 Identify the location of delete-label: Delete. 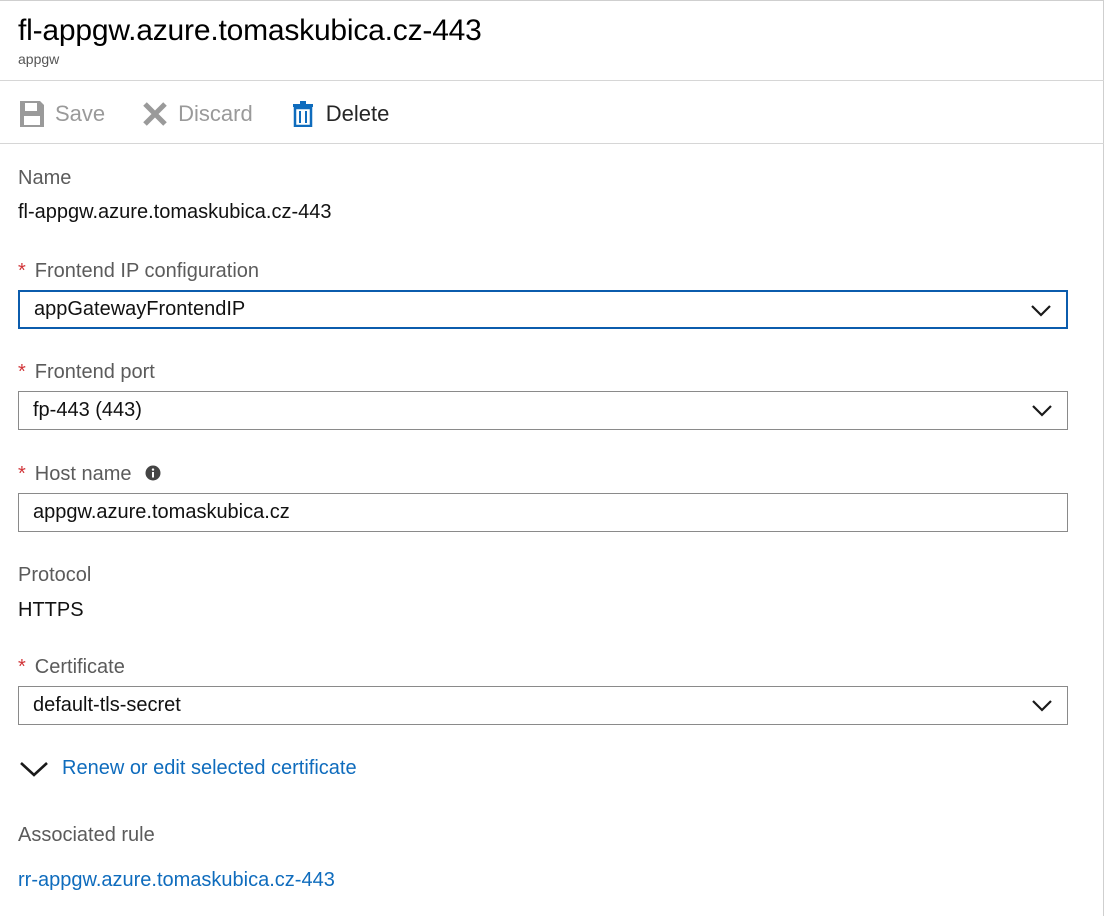
(357, 113).